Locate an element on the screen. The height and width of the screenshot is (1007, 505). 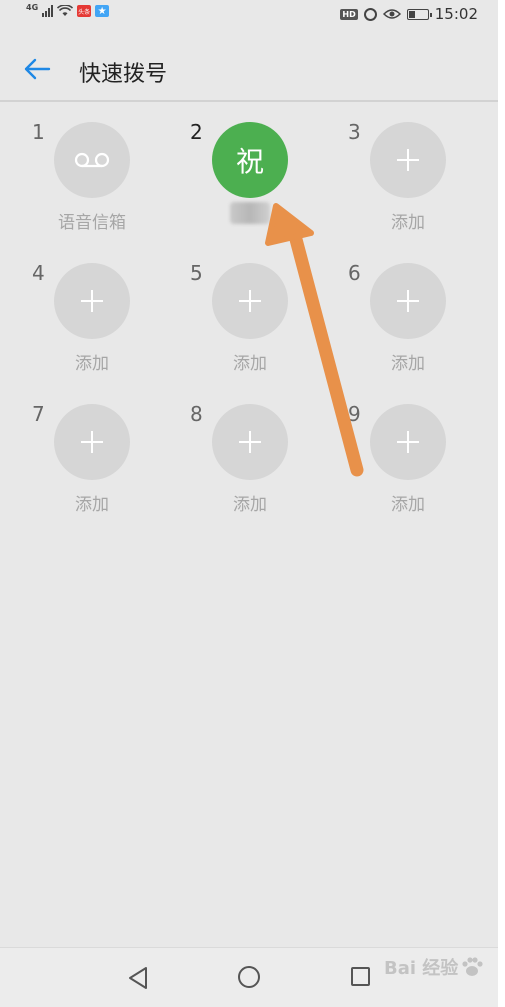
status-right: HD 15:02 is located at coordinates (409, 14).